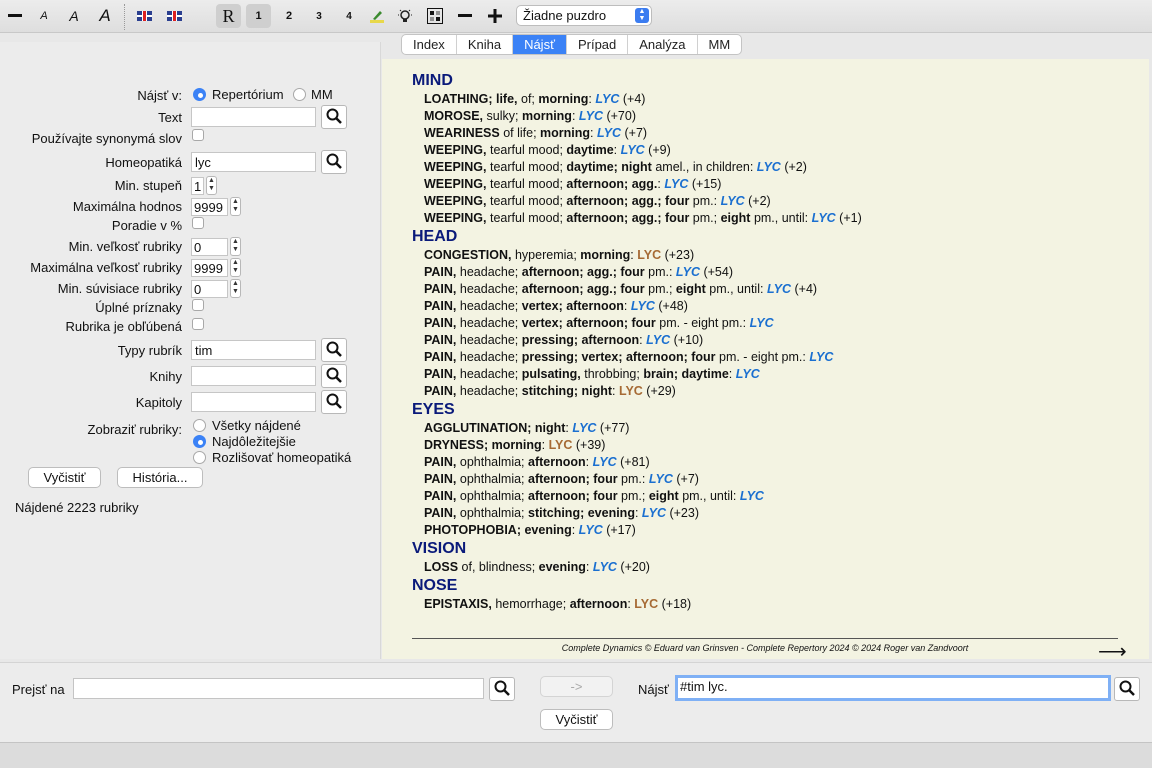 This screenshot has width=1152, height=768. What do you see at coordinates (502, 689) in the screenshot?
I see `goto-search-button` at bounding box center [502, 689].